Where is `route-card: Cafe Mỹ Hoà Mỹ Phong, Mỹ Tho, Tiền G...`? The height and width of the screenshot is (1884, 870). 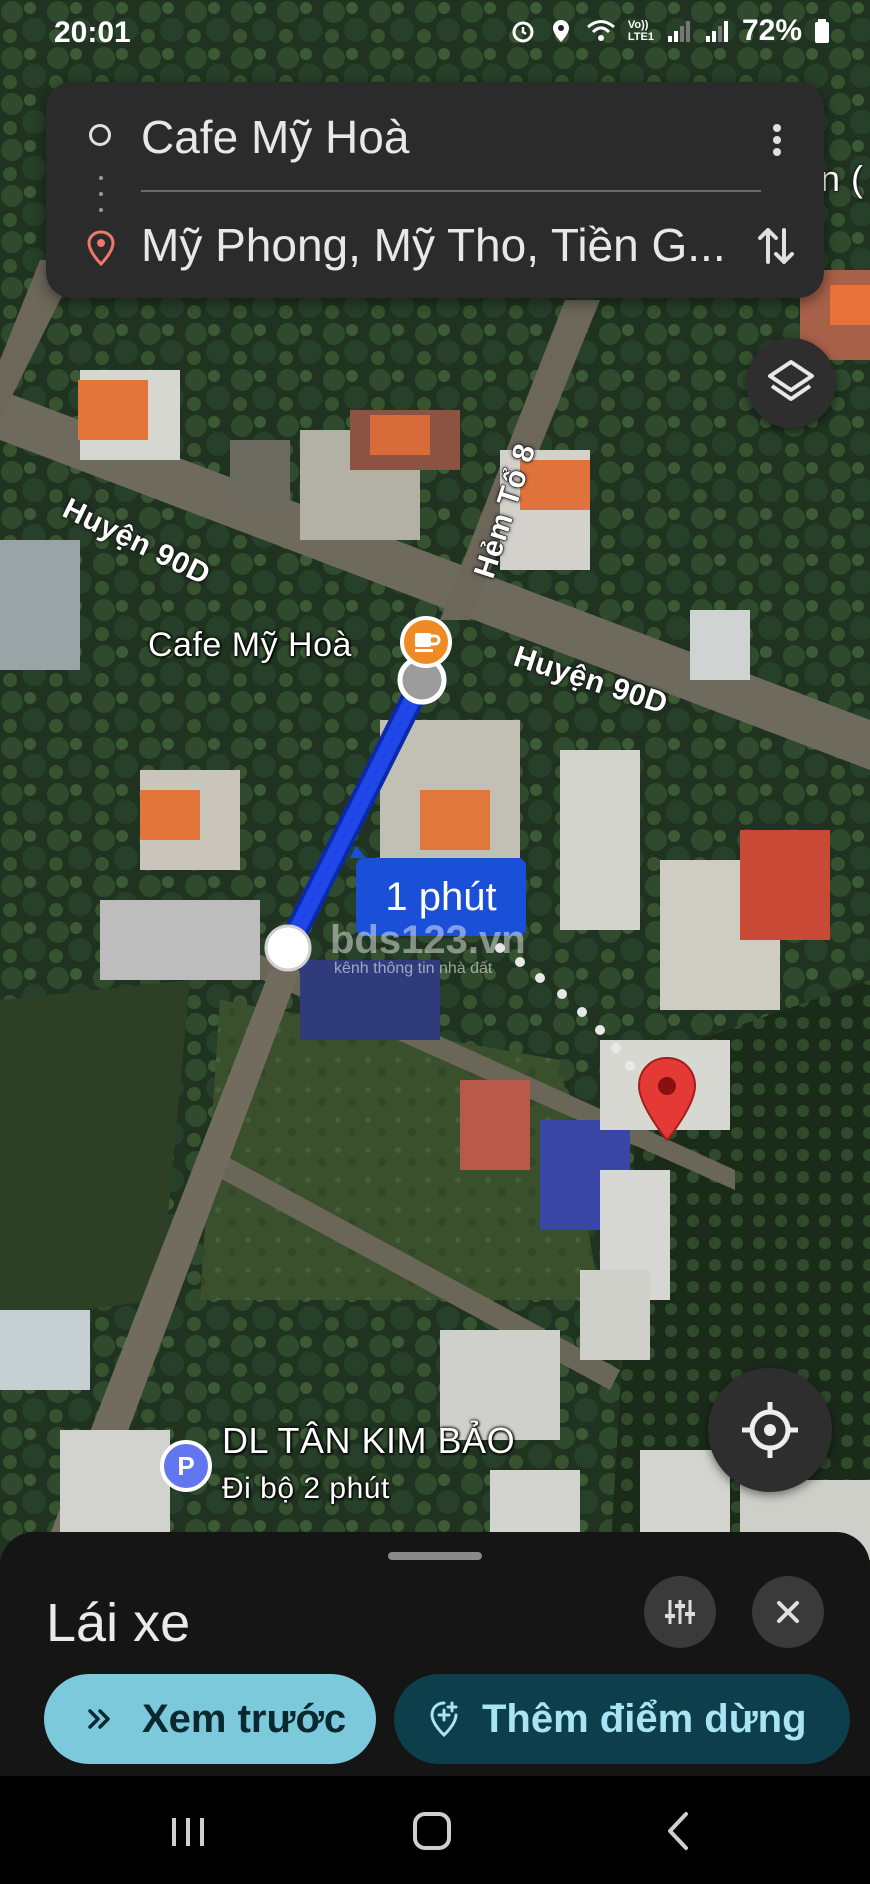 route-card: Cafe Mỹ Hoà Mỹ Phong, Mỹ Tho, Tiền G... is located at coordinates (435, 190).